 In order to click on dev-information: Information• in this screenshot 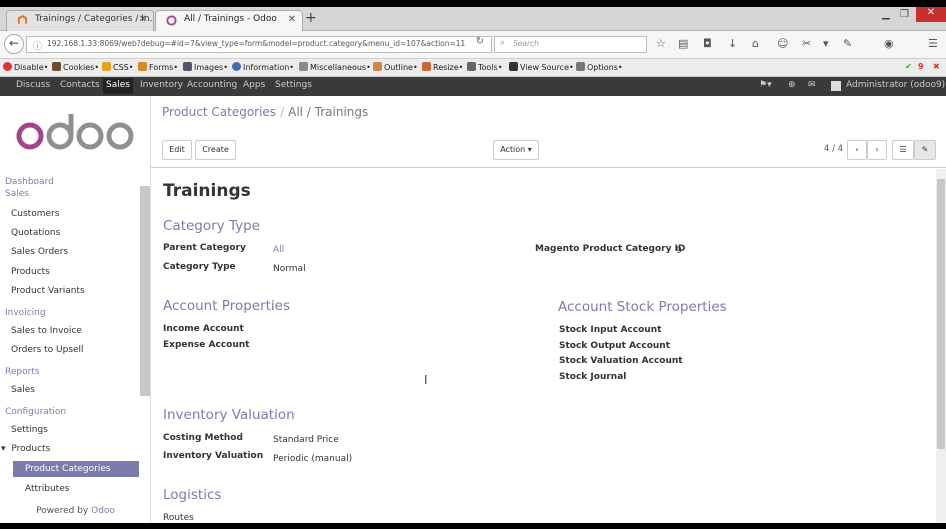, I will do `click(263, 67)`.